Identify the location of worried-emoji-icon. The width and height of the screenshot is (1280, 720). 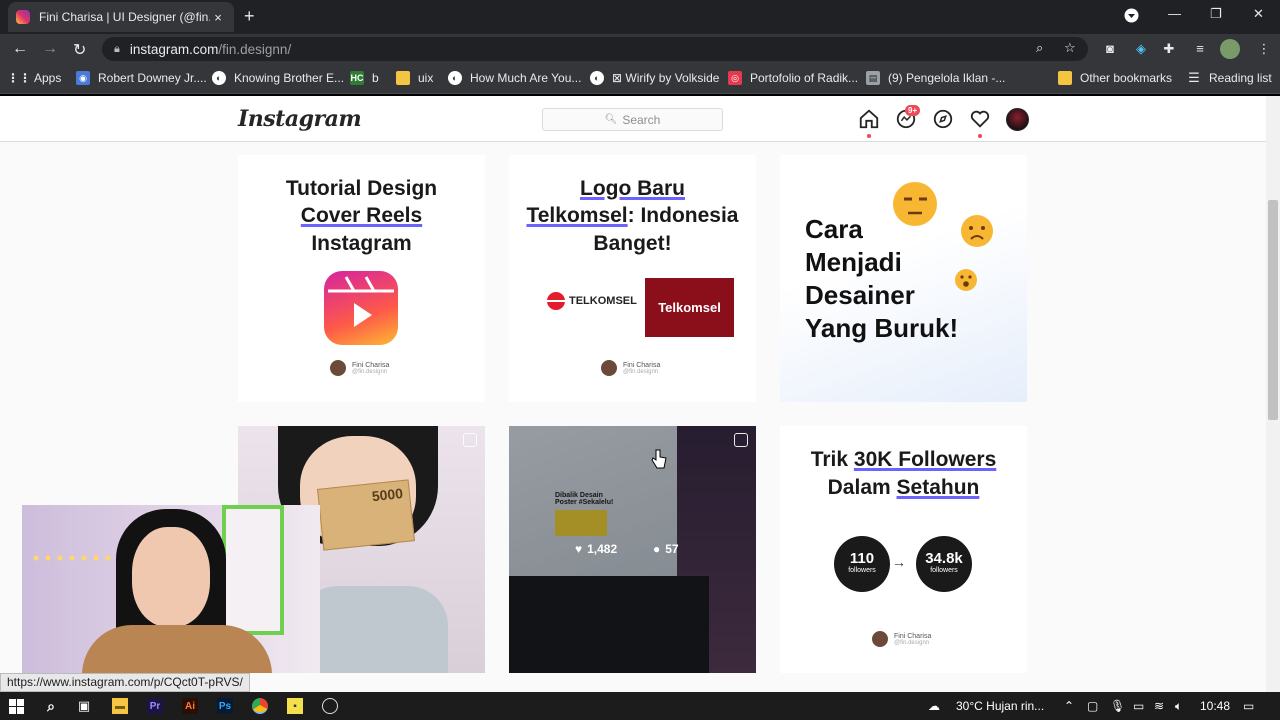
(977, 231).